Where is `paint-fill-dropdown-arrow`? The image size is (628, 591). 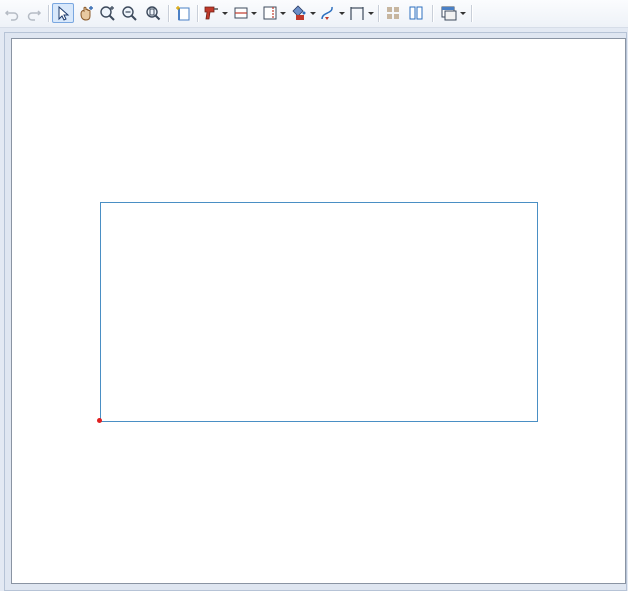
paint-fill-dropdown-arrow is located at coordinates (313, 13).